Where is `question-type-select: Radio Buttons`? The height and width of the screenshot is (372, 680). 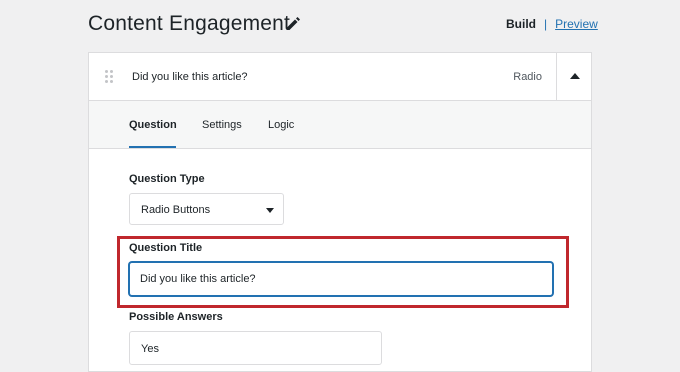 question-type-select: Radio Buttons is located at coordinates (206, 209).